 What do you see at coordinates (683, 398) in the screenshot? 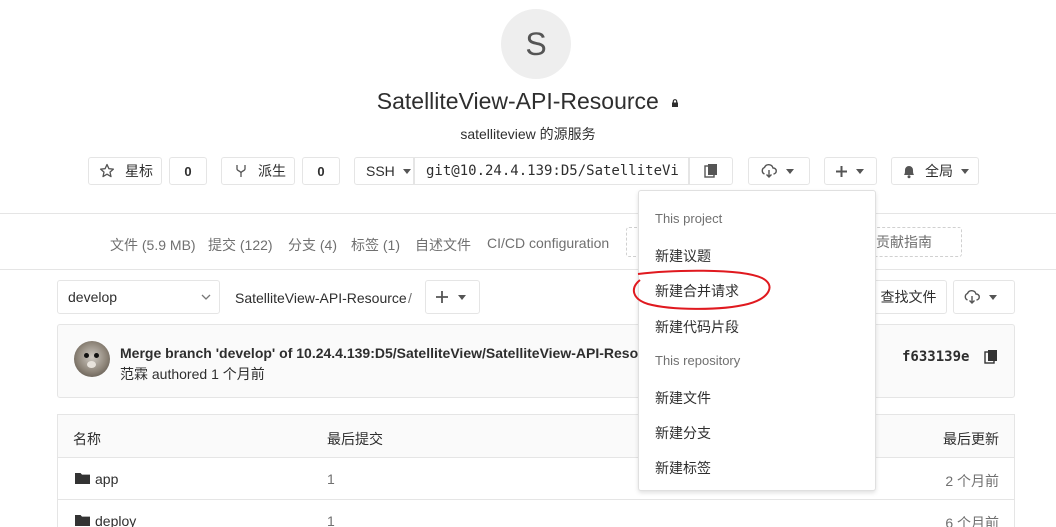
I see `menu-new-file: 新建文件` at bounding box center [683, 398].